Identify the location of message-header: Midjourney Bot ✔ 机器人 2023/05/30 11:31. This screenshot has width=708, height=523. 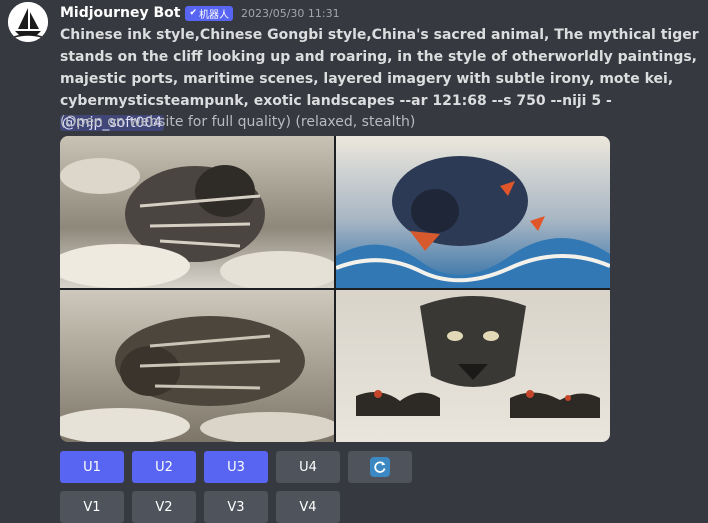
(200, 13).